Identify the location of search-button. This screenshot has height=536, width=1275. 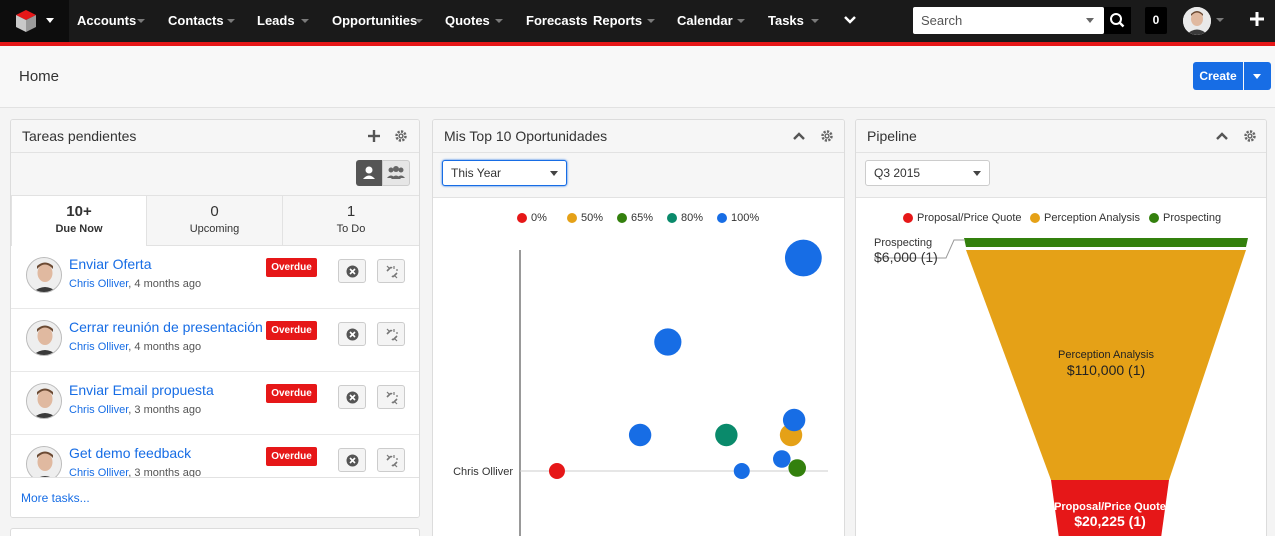
(1117, 20).